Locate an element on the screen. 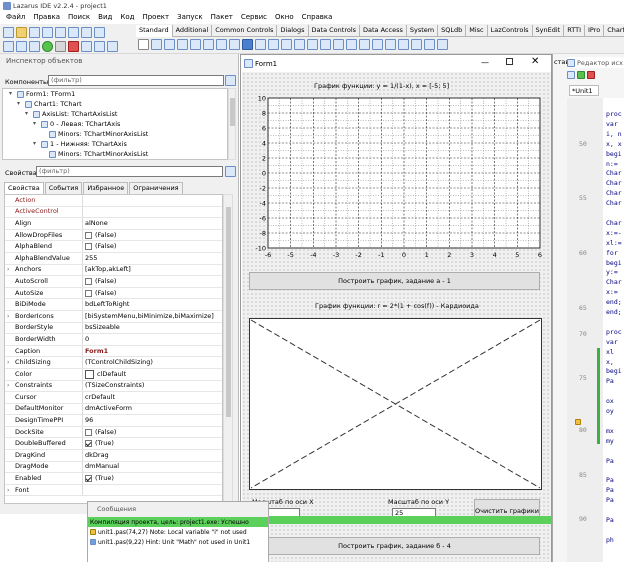  save-all-icon is located at coordinates (47, 32).